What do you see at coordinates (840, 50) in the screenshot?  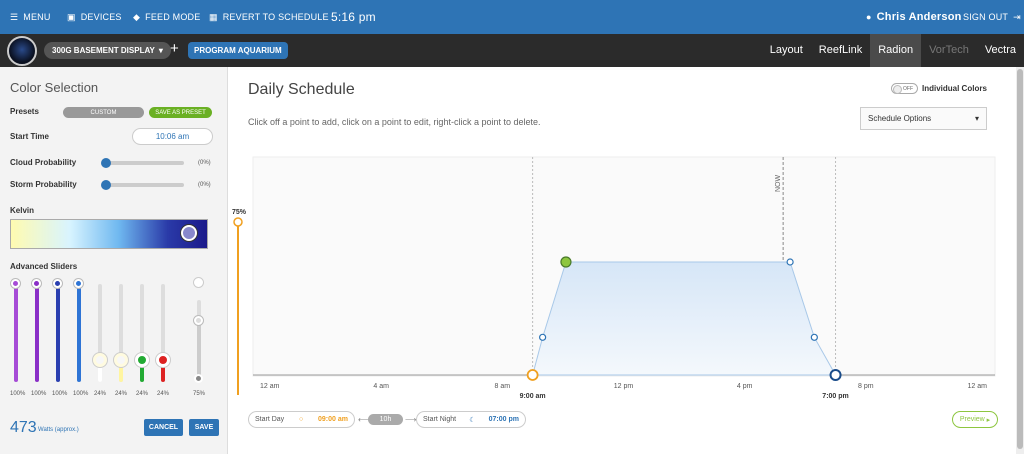 I see `tab-reeflink: ReefLink` at bounding box center [840, 50].